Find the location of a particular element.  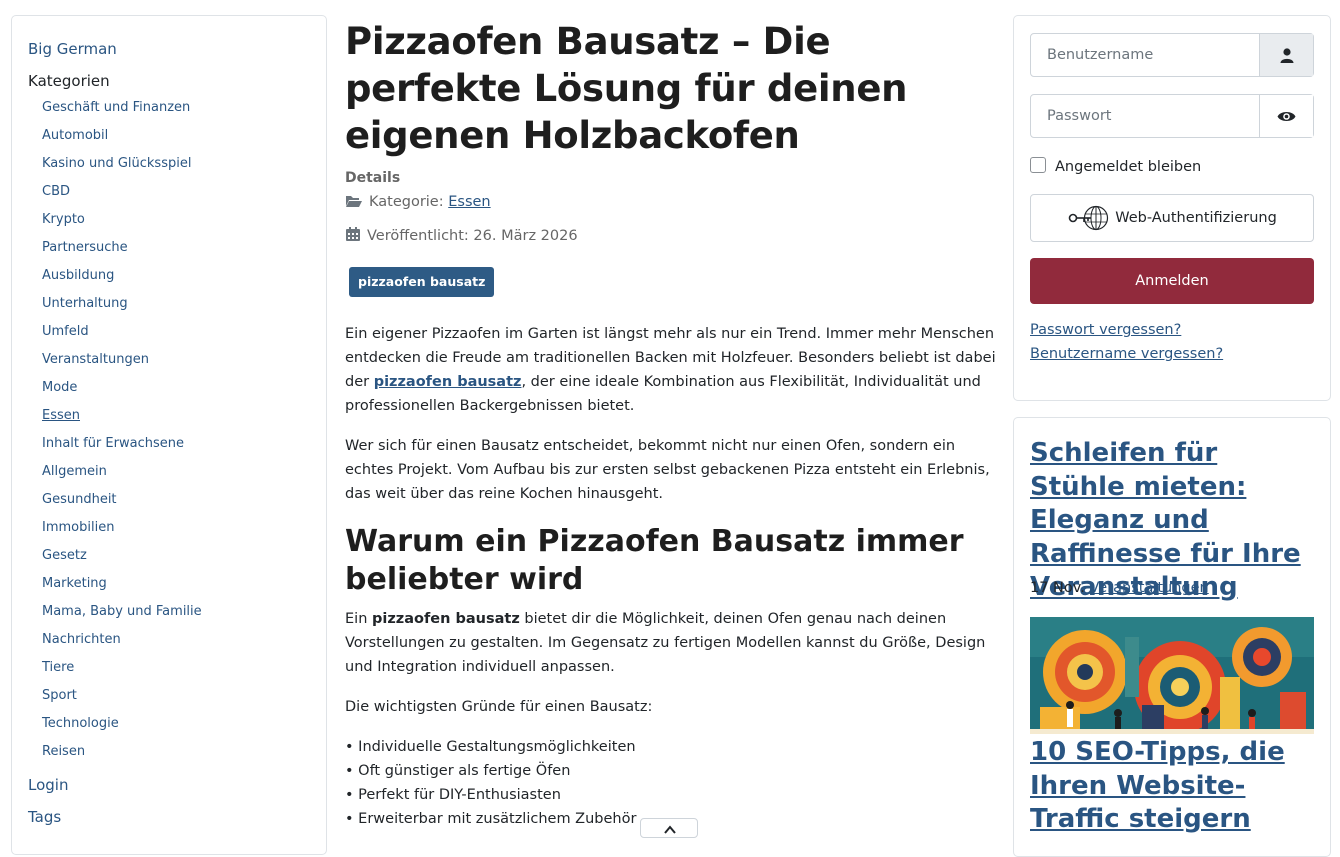

news-item-meta: 17 Nov. Veranstaltungen is located at coordinates (1119, 588).